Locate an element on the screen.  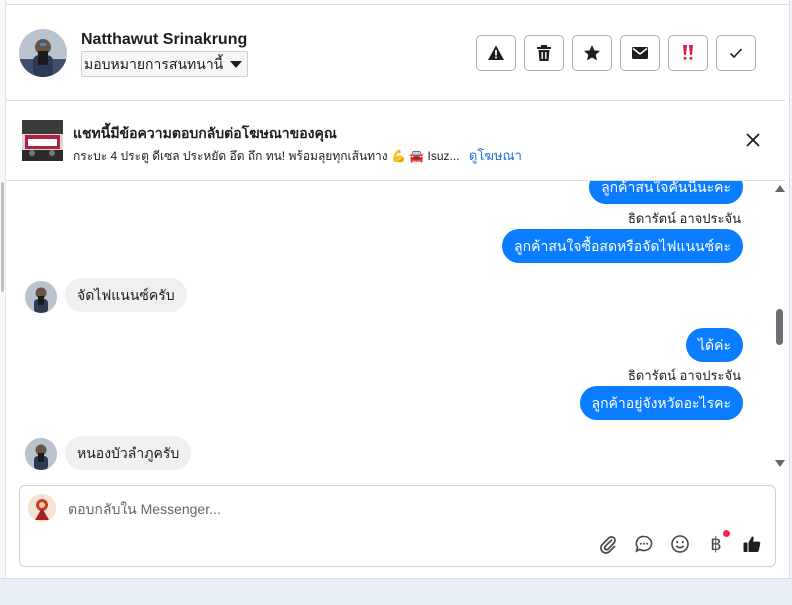
delete-button is located at coordinates (544, 53).